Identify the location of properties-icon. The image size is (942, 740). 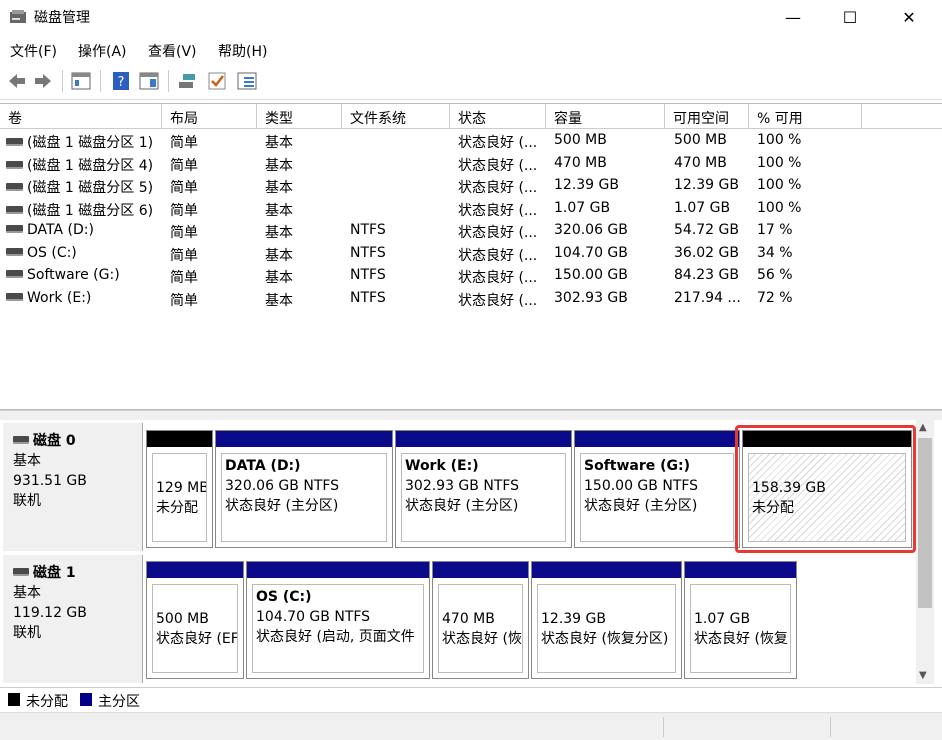
(149, 81).